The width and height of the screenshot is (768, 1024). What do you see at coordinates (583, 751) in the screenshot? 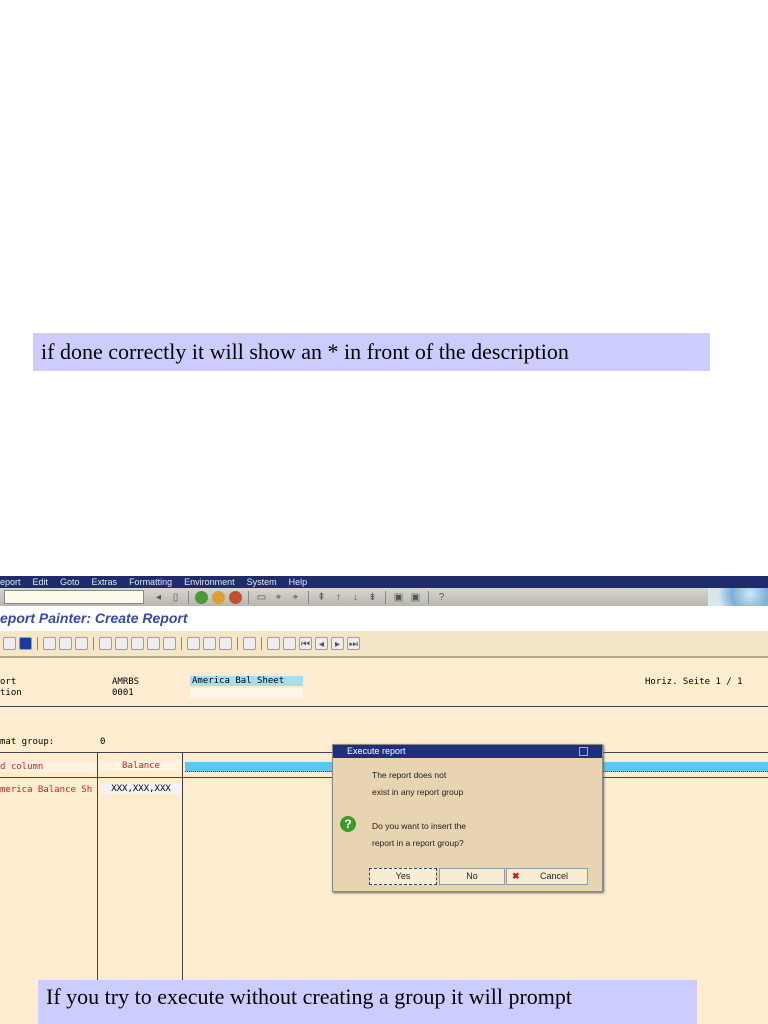
I see `close-icon` at bounding box center [583, 751].